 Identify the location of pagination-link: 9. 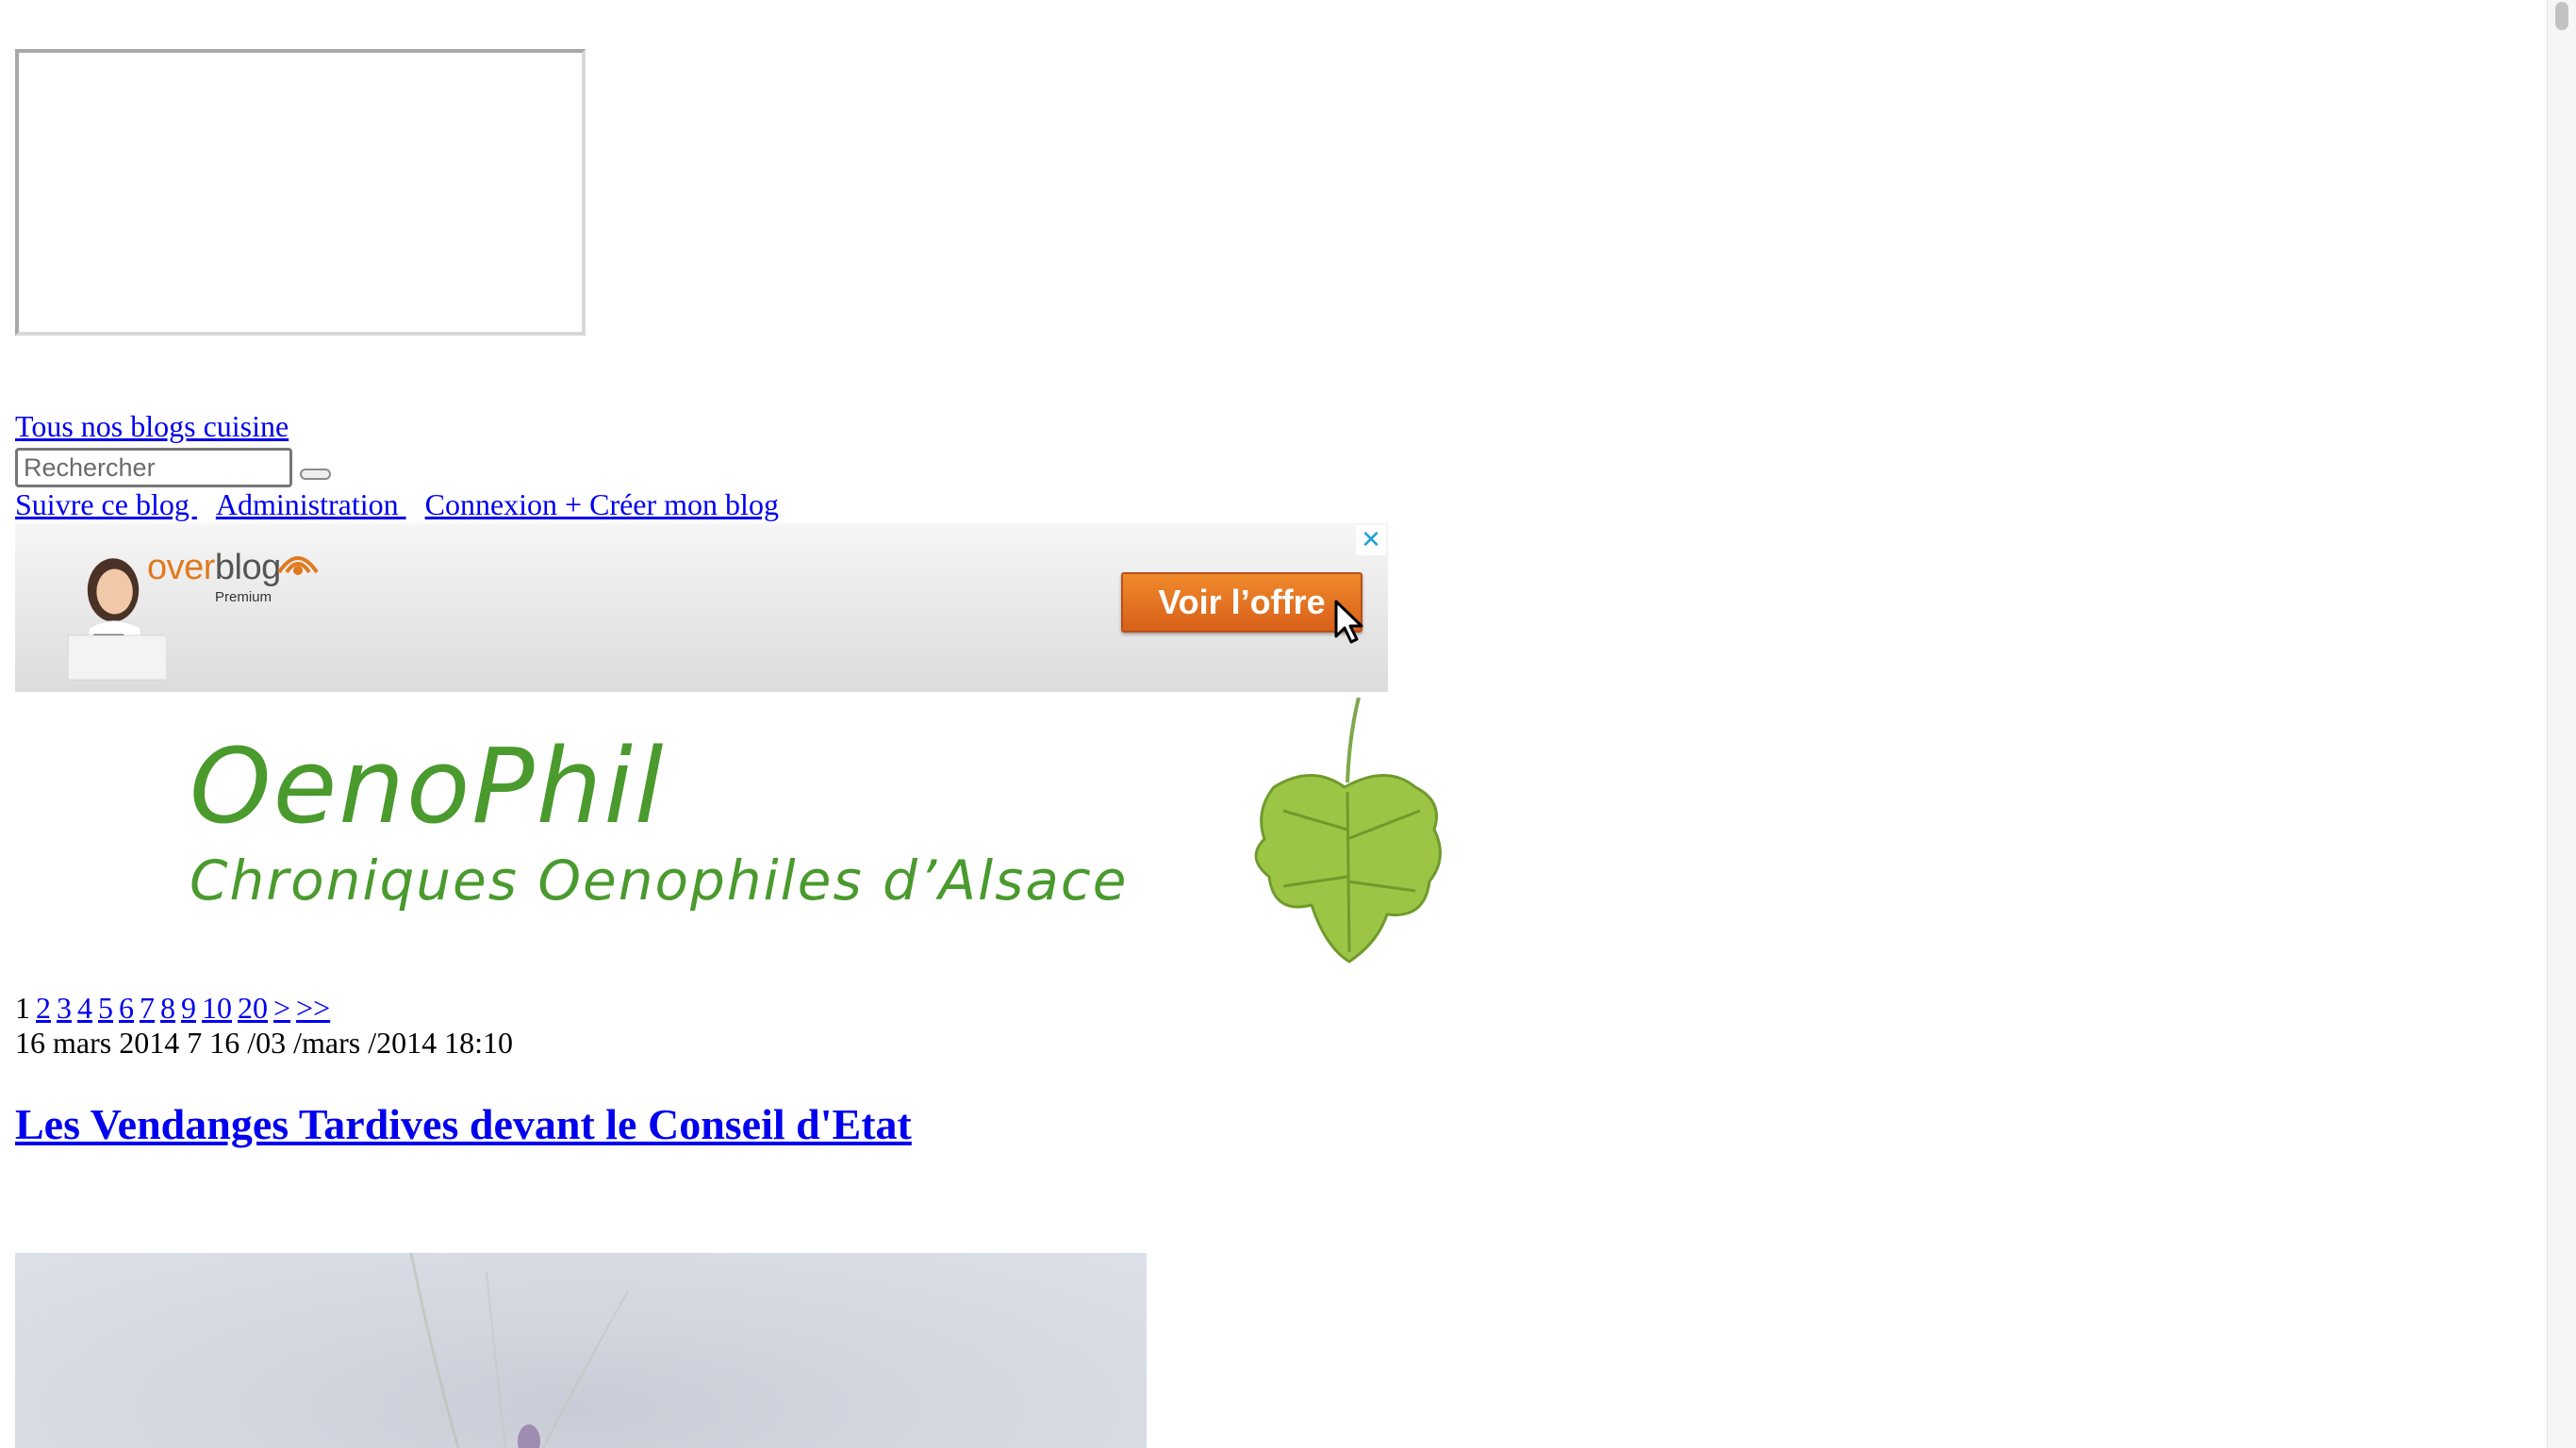
(188, 1008).